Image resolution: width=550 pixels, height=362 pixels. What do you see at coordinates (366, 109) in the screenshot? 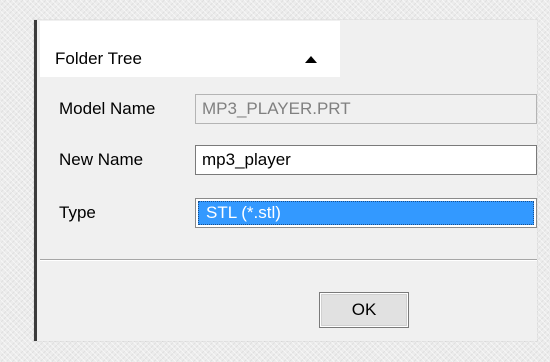
I see `model-name-field: MP3_PLAYER.PRT` at bounding box center [366, 109].